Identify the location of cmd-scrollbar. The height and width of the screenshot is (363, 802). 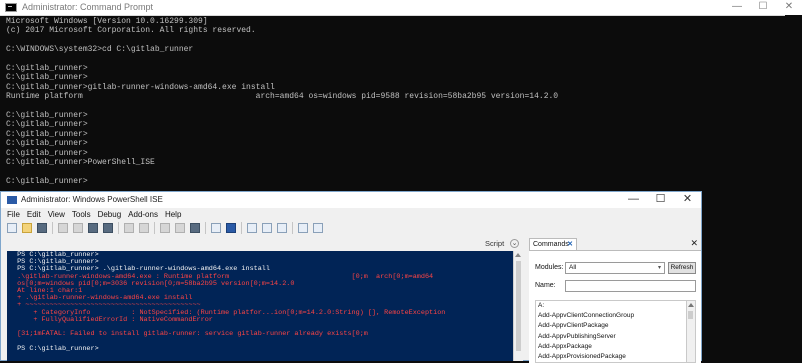
(793, 105).